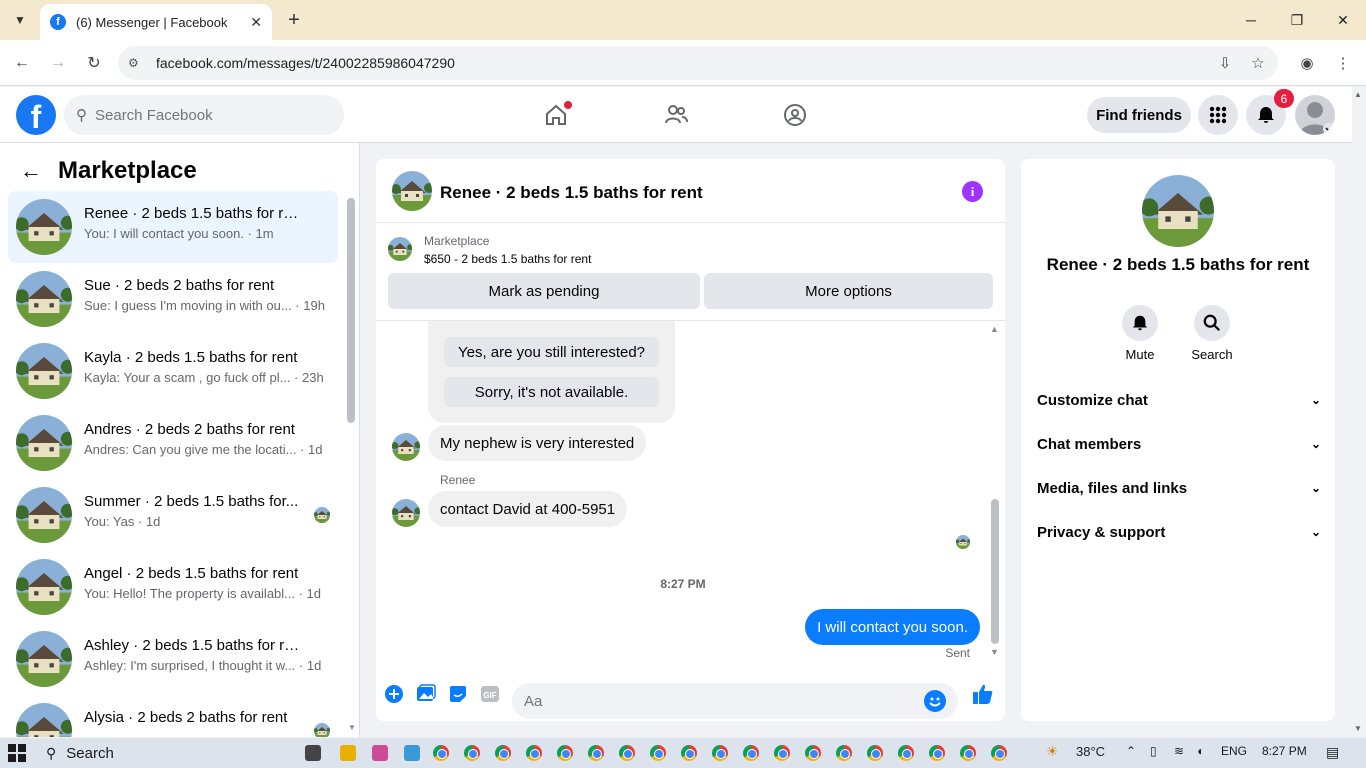 This screenshot has height=768, width=1366. Describe the element at coordinates (173, 716) in the screenshot. I see `conversation-item: Alysia · 2 beds 2 baths for rent` at that location.